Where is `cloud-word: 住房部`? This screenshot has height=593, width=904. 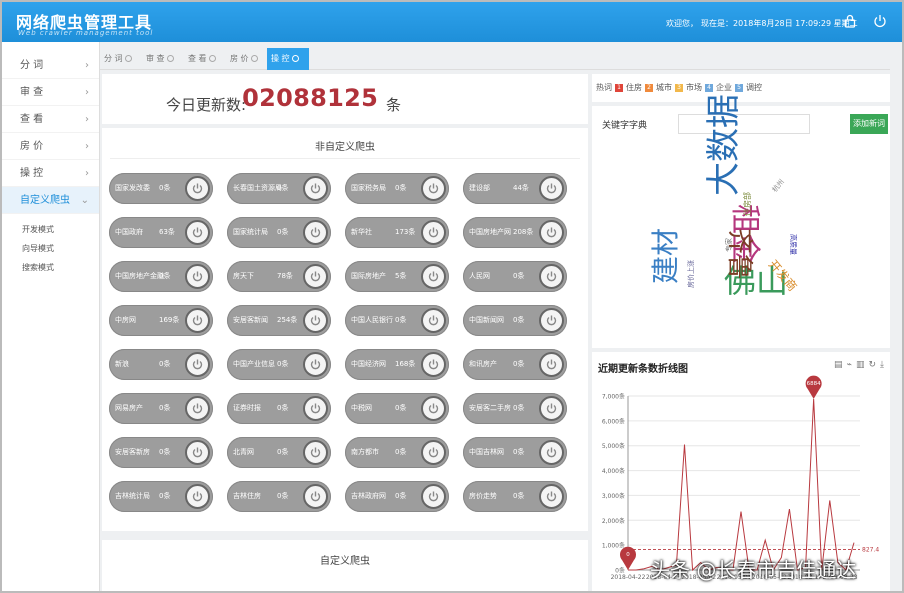 cloud-word: 住房部 is located at coordinates (747, 204).